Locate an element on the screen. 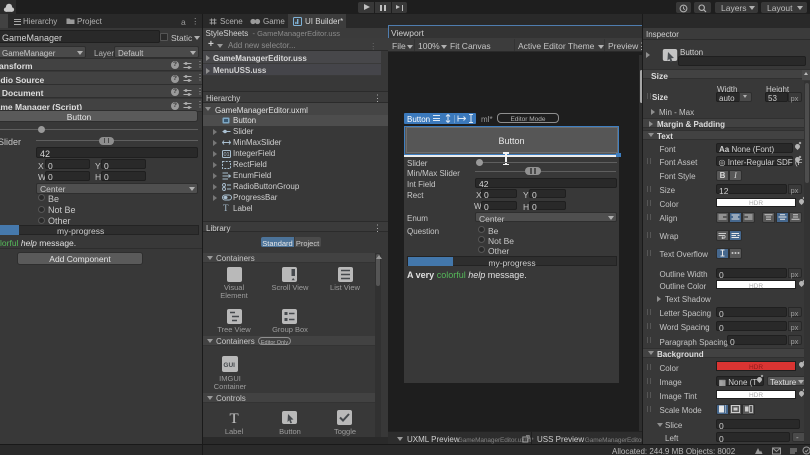  svg-text: GUI is located at coordinates (229, 365).